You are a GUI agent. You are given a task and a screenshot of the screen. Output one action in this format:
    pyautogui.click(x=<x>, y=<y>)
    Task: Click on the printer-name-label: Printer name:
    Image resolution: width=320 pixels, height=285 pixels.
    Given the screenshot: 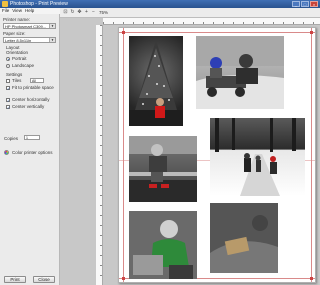 What is the action you would take?
    pyautogui.click(x=17, y=19)
    